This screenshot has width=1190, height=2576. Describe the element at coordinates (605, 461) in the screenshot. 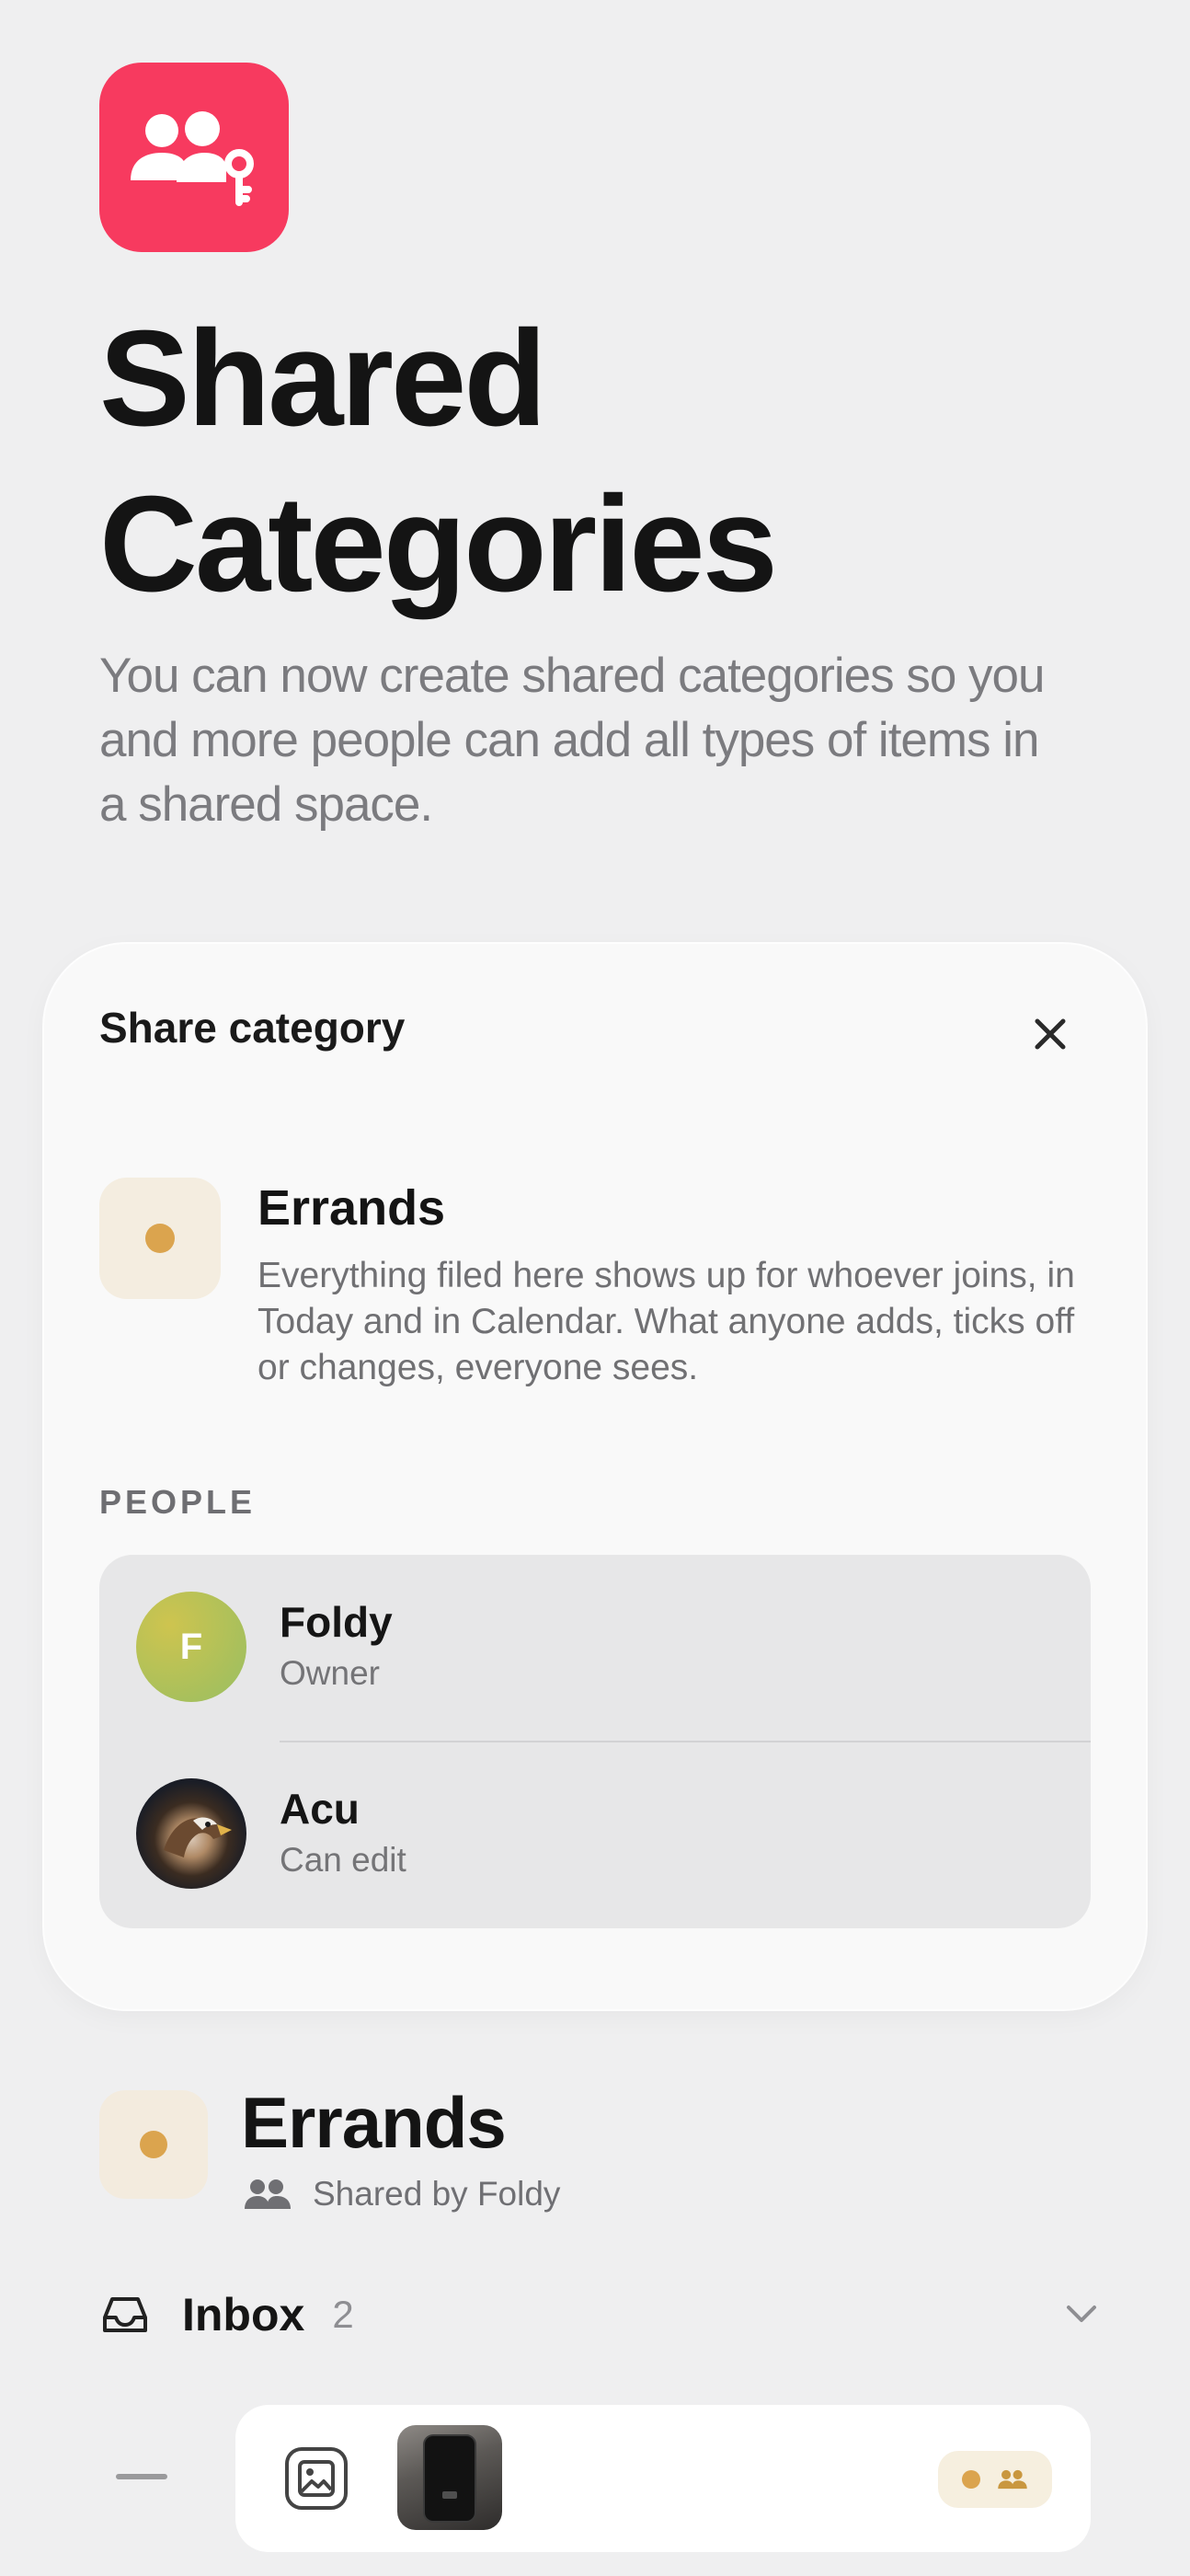

I see `hero-title: Shared Categories` at that location.